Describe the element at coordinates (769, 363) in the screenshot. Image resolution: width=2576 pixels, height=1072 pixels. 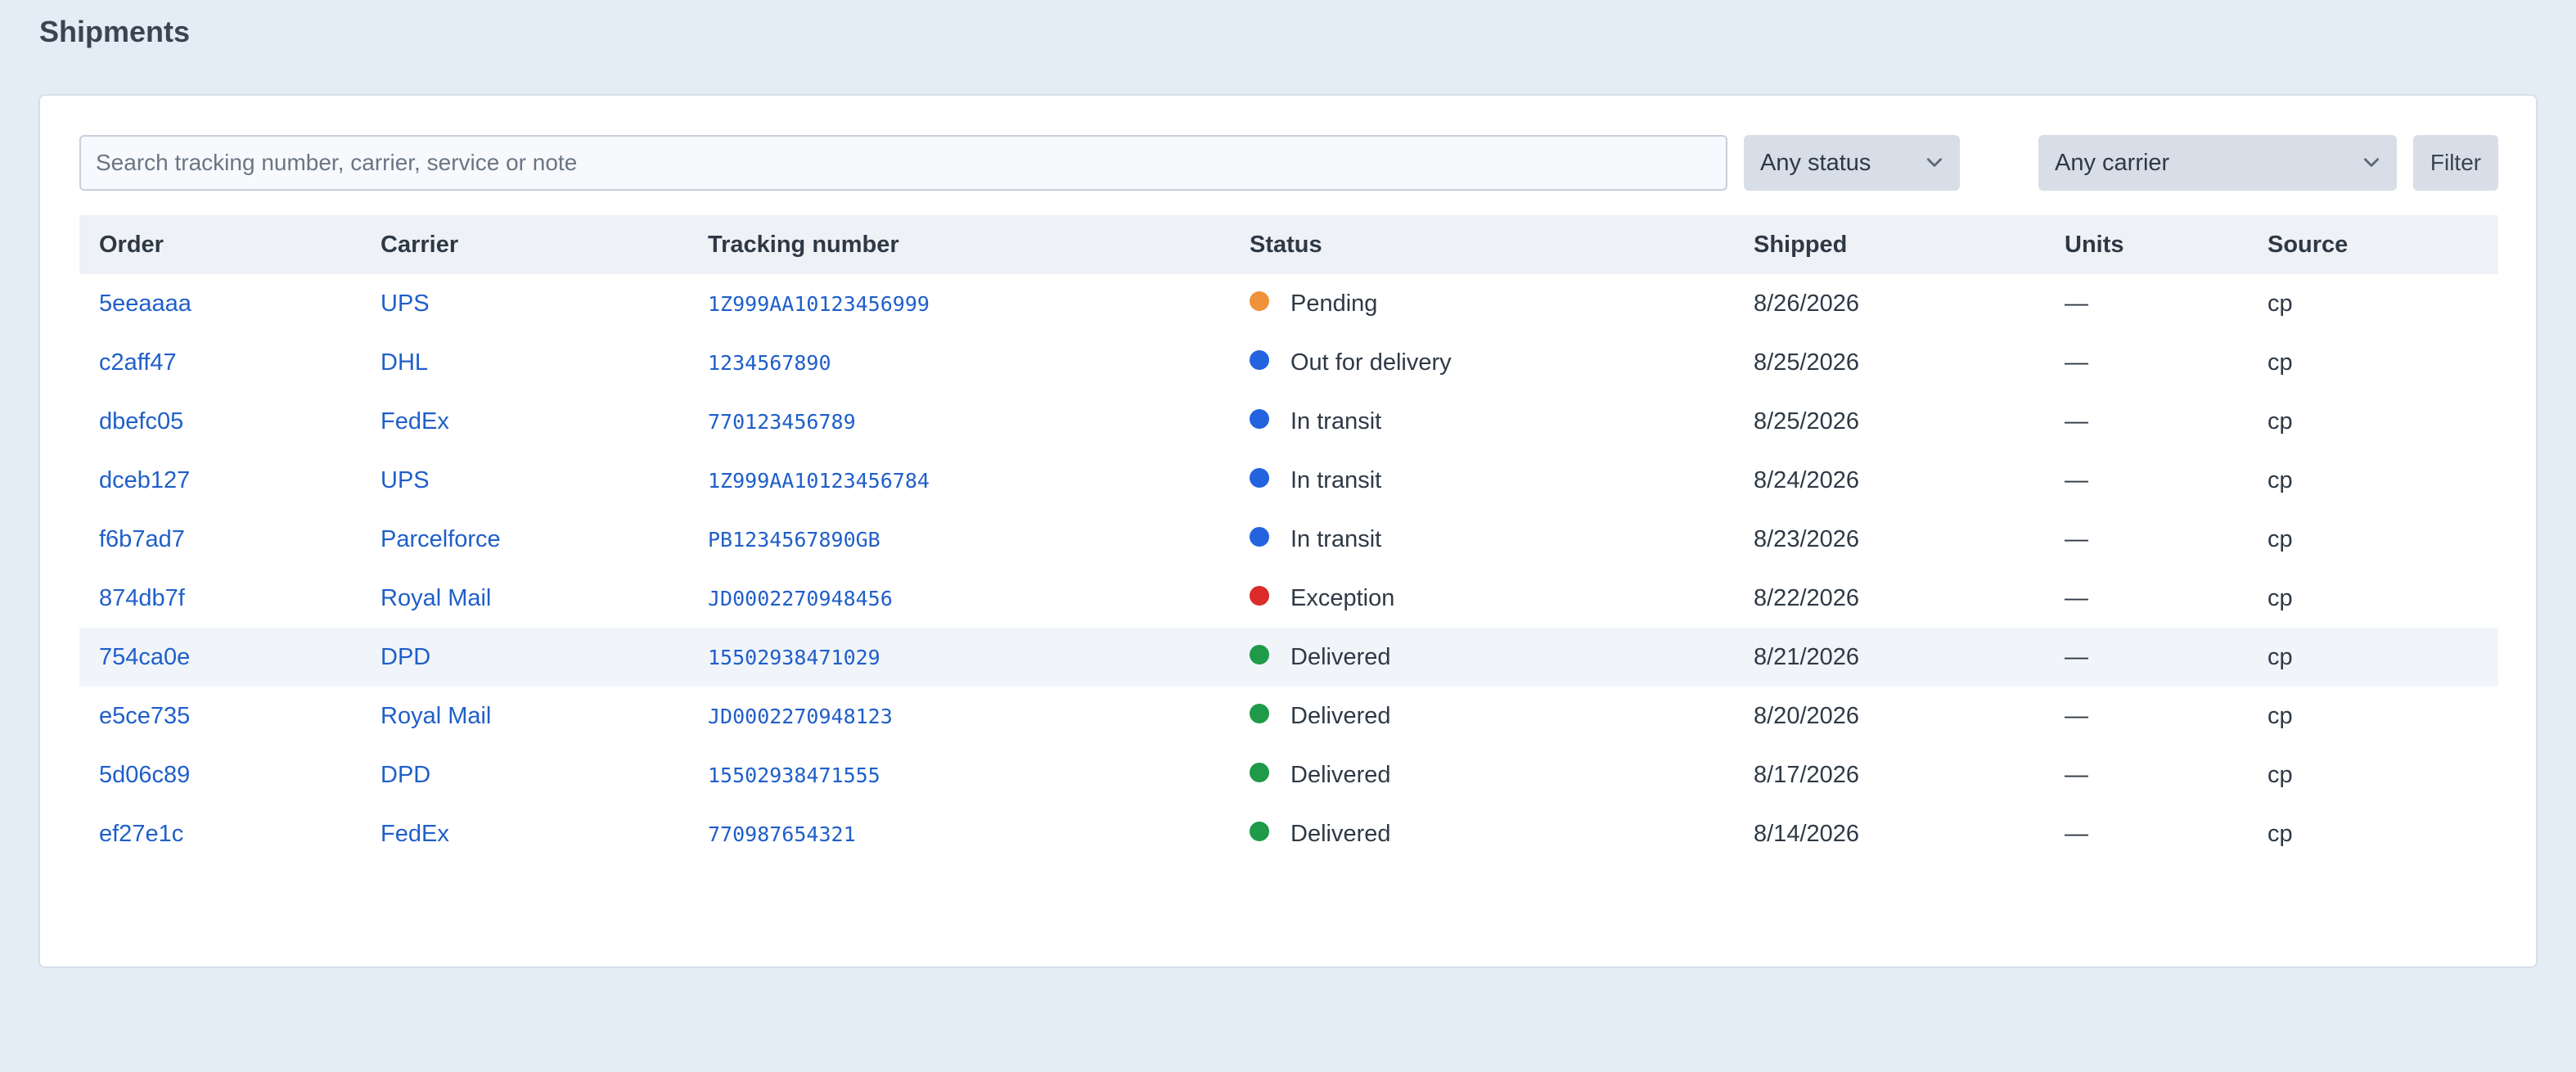
I see `tracking-number-link: 1234567890` at that location.